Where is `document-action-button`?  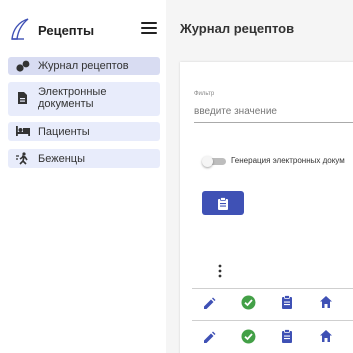 document-action-button is located at coordinates (223, 203).